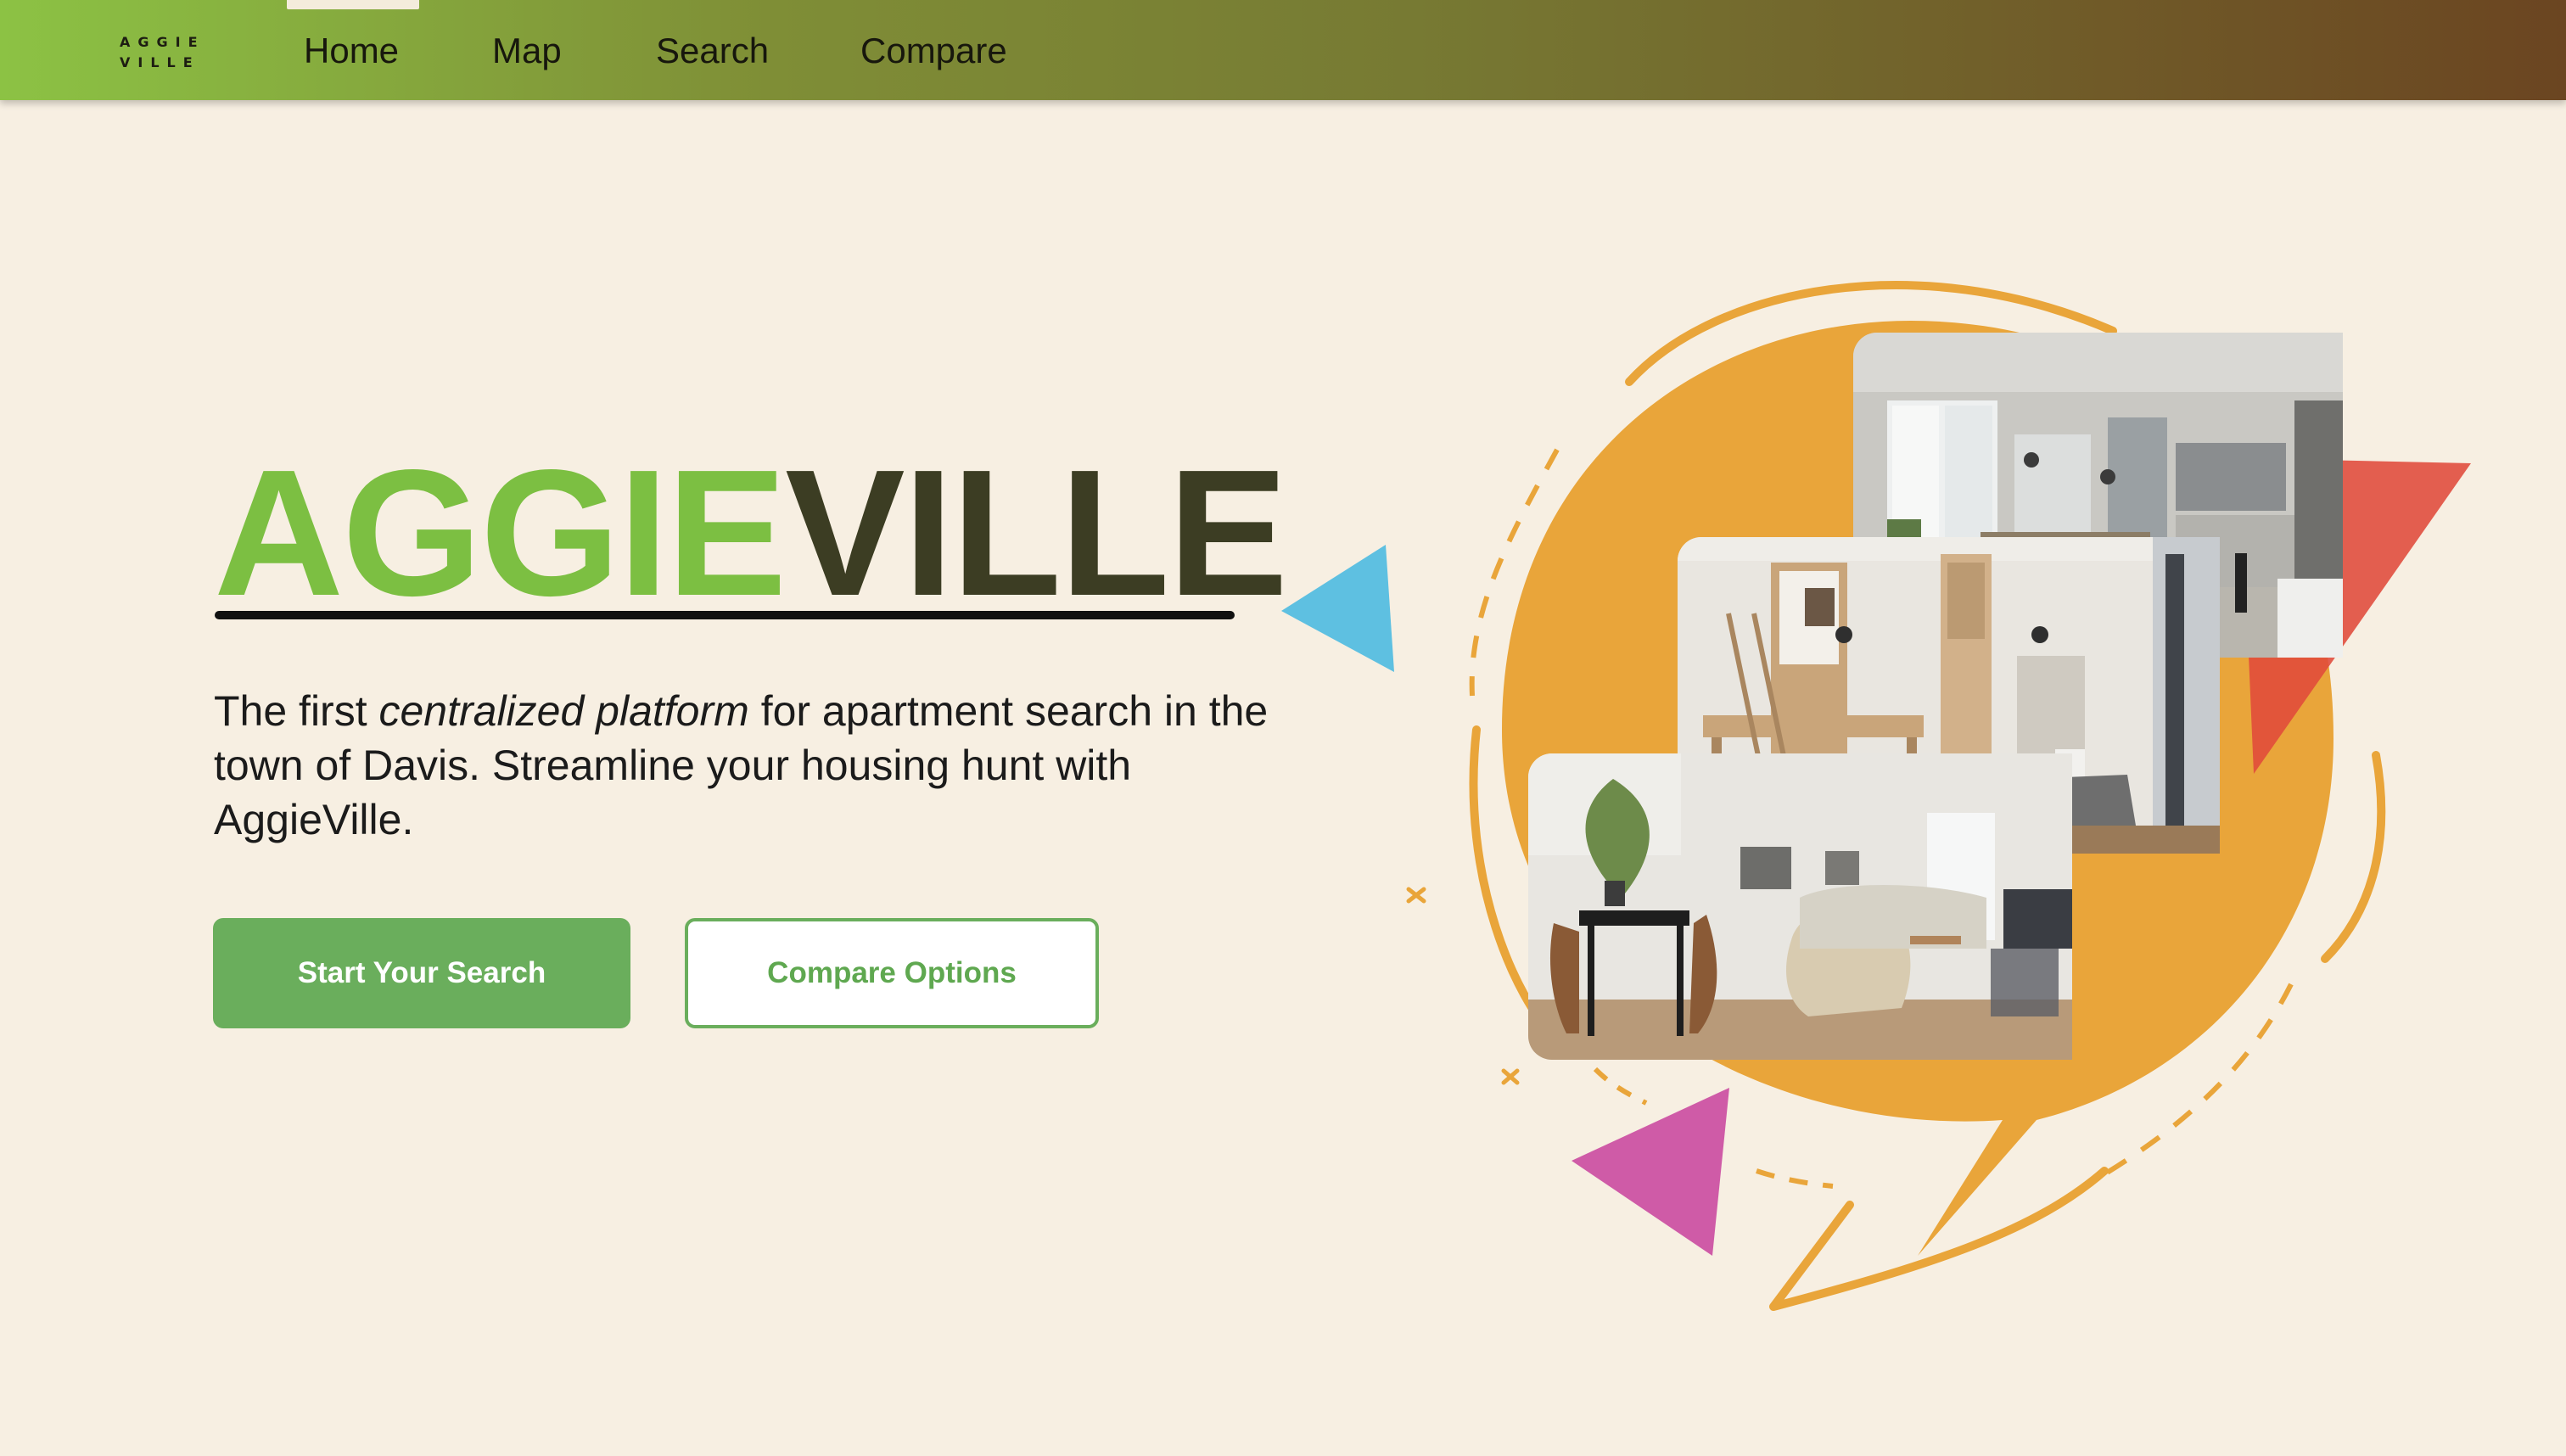  What do you see at coordinates (421, 973) in the screenshot?
I see `start-search-button: Start Your Search` at bounding box center [421, 973].